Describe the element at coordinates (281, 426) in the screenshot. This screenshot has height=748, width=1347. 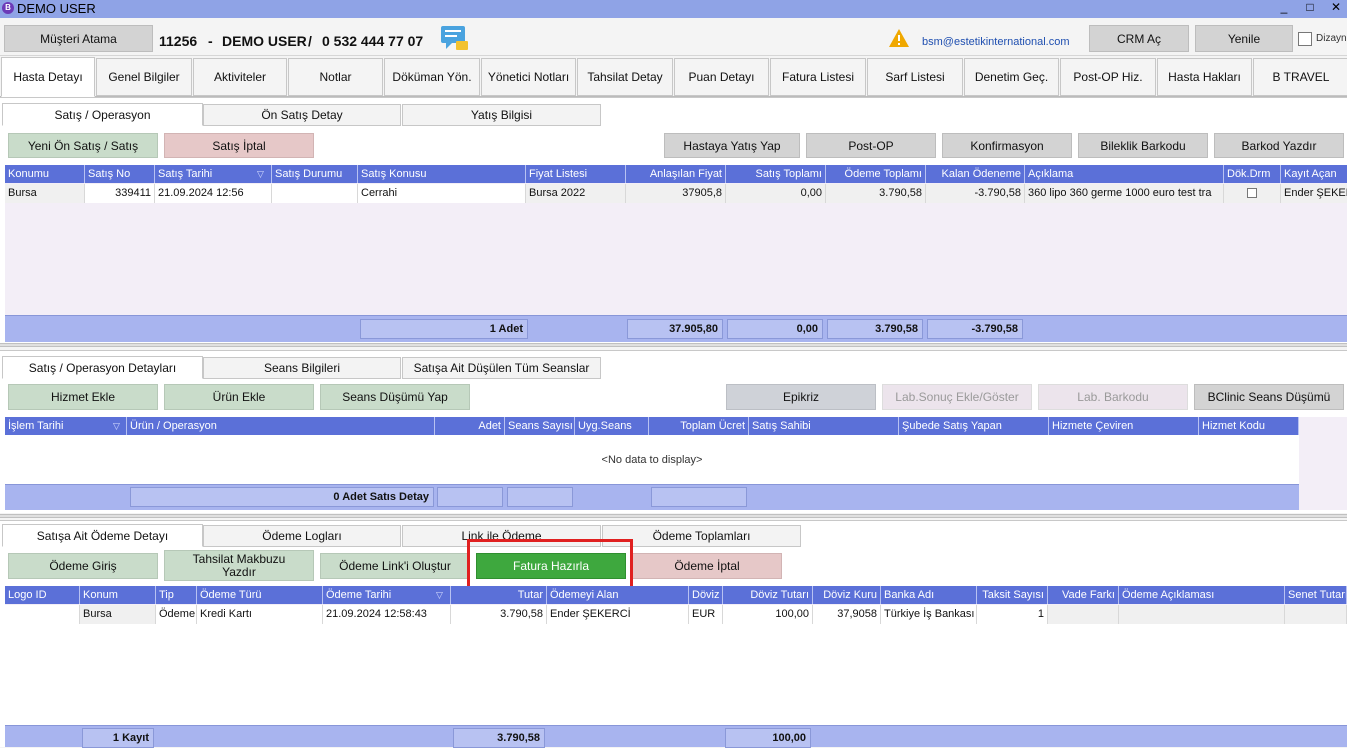
I see `col-urun-operasyon: Ürün / Operasyon` at that location.